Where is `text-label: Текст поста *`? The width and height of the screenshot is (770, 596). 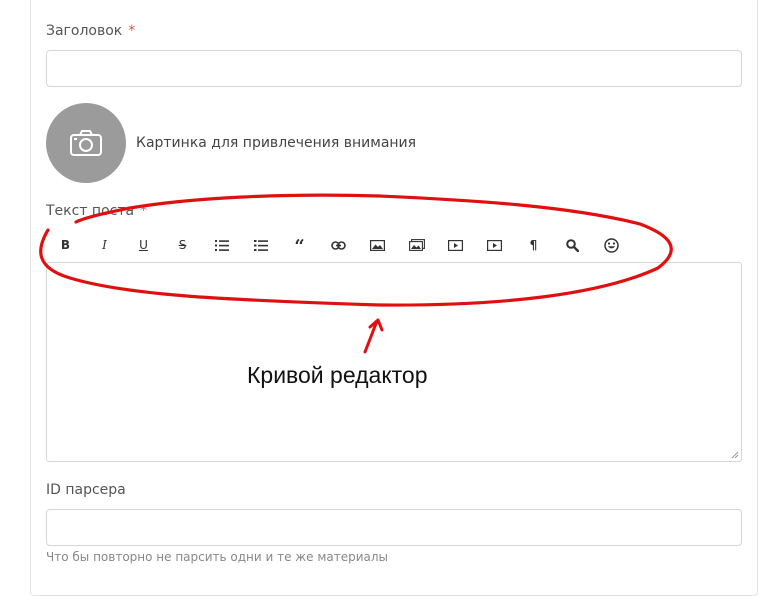 text-label: Текст поста * is located at coordinates (96, 211).